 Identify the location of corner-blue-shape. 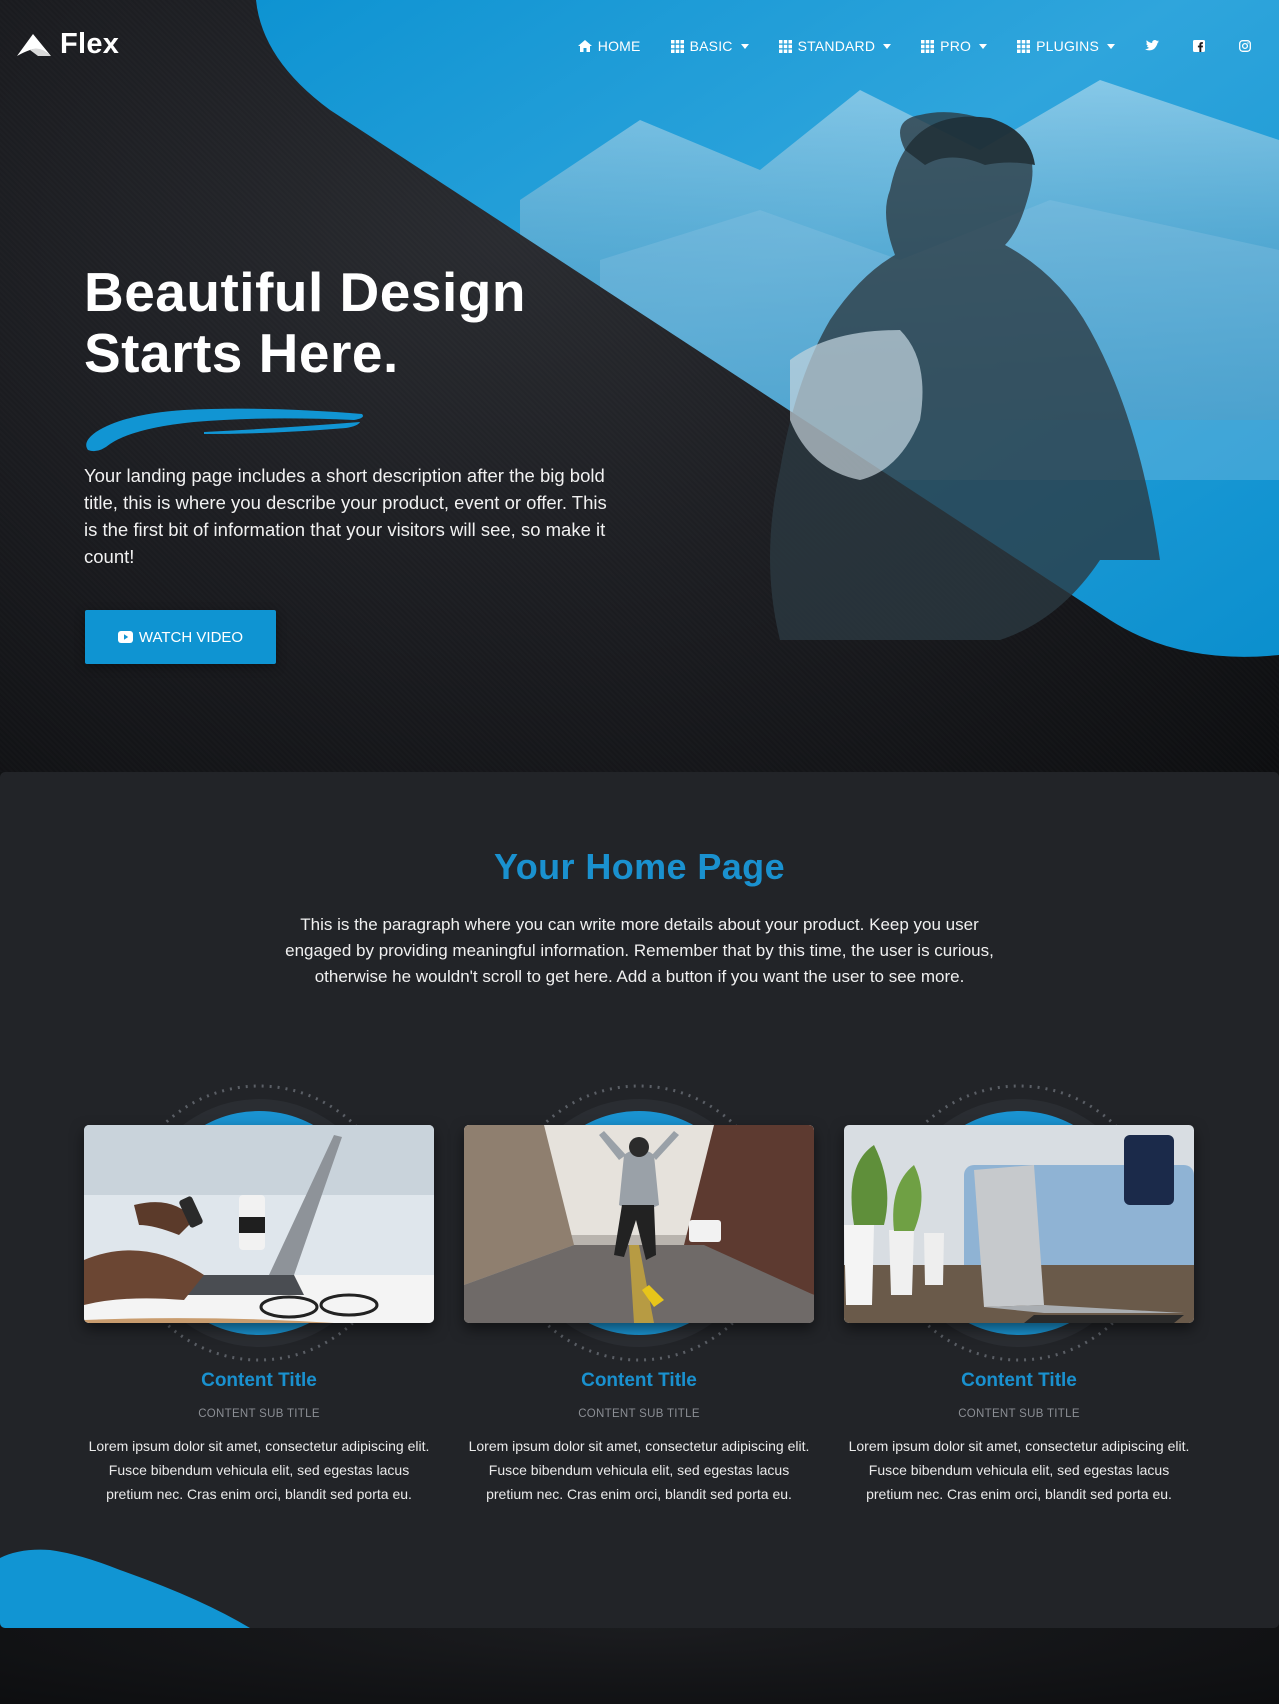
(125, 1588).